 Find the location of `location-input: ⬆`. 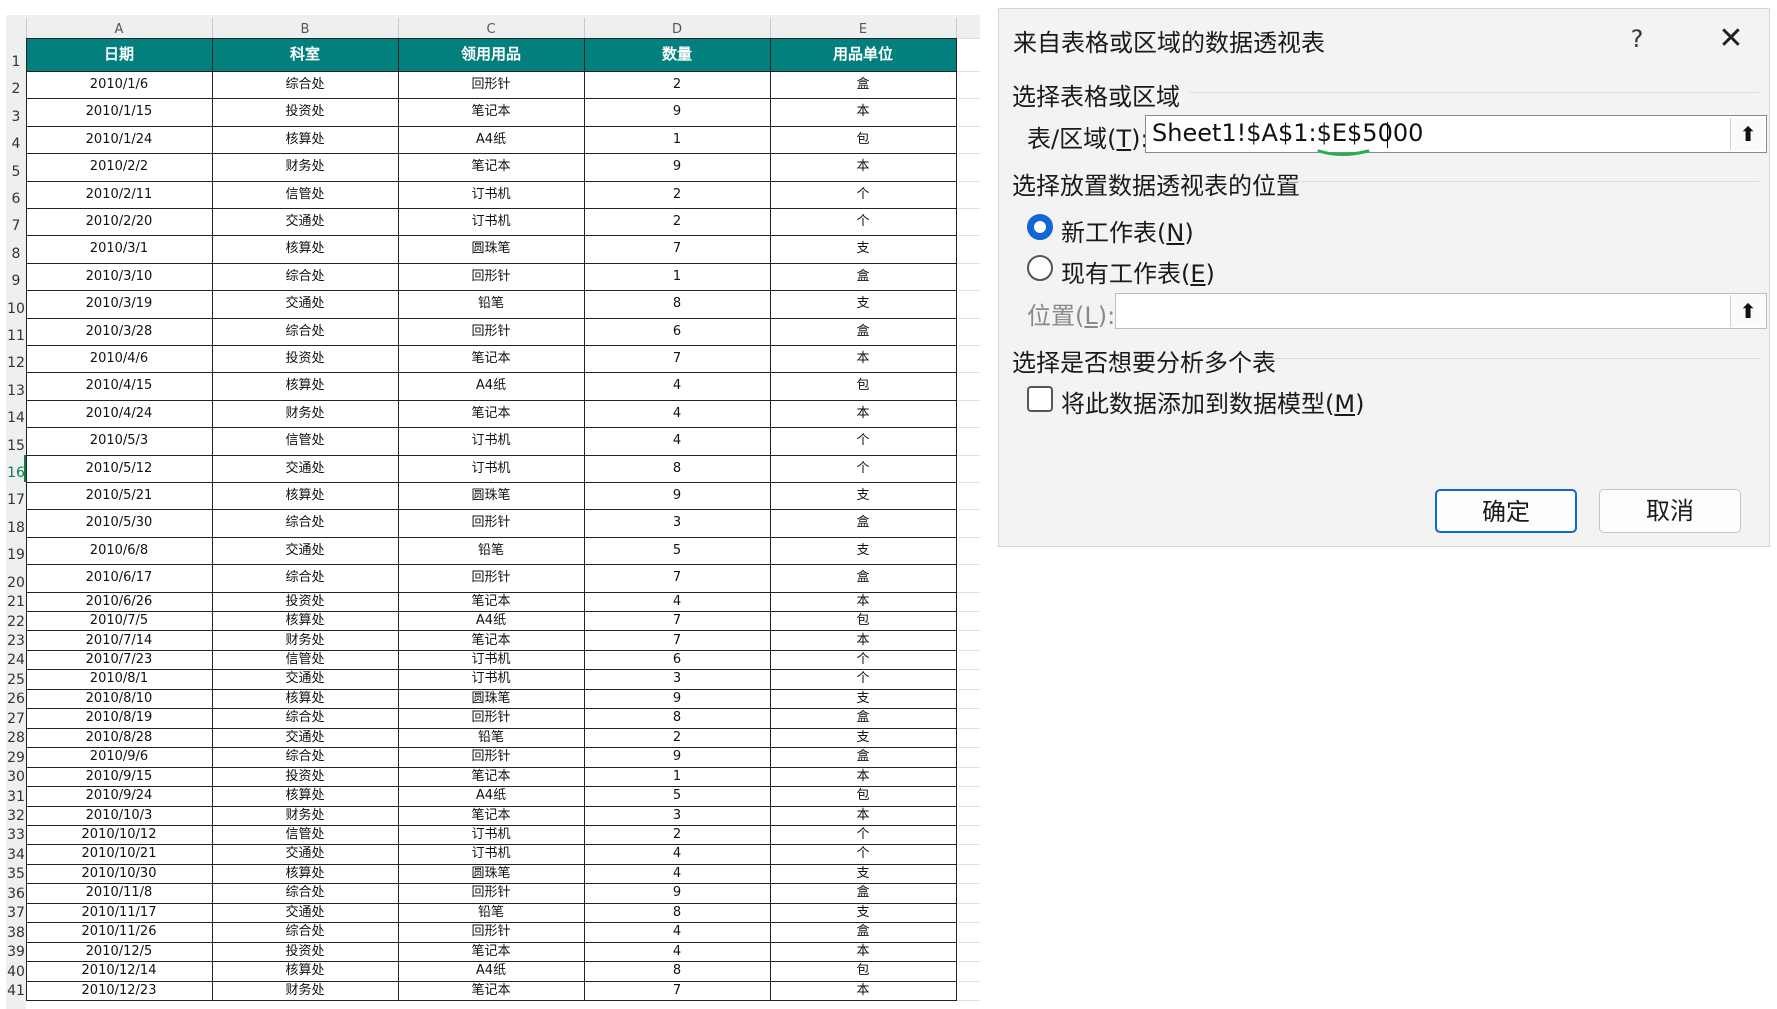

location-input: ⬆ is located at coordinates (1441, 311).